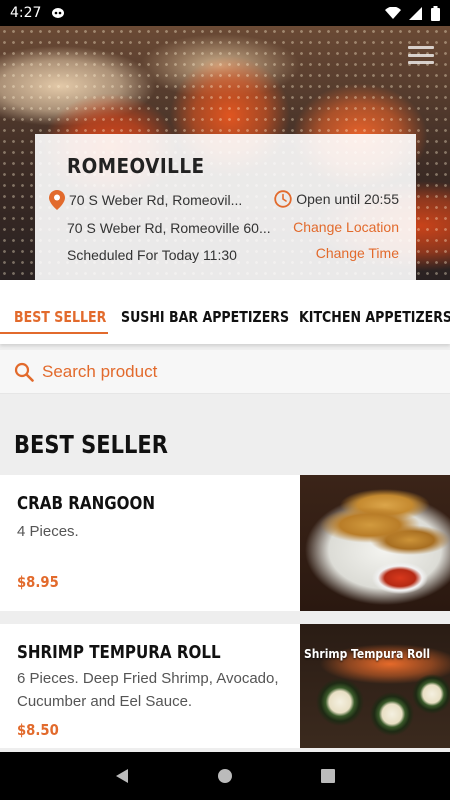 The image size is (450, 800). Describe the element at coordinates (26, 13) in the screenshot. I see `status-time: 4:27` at that location.